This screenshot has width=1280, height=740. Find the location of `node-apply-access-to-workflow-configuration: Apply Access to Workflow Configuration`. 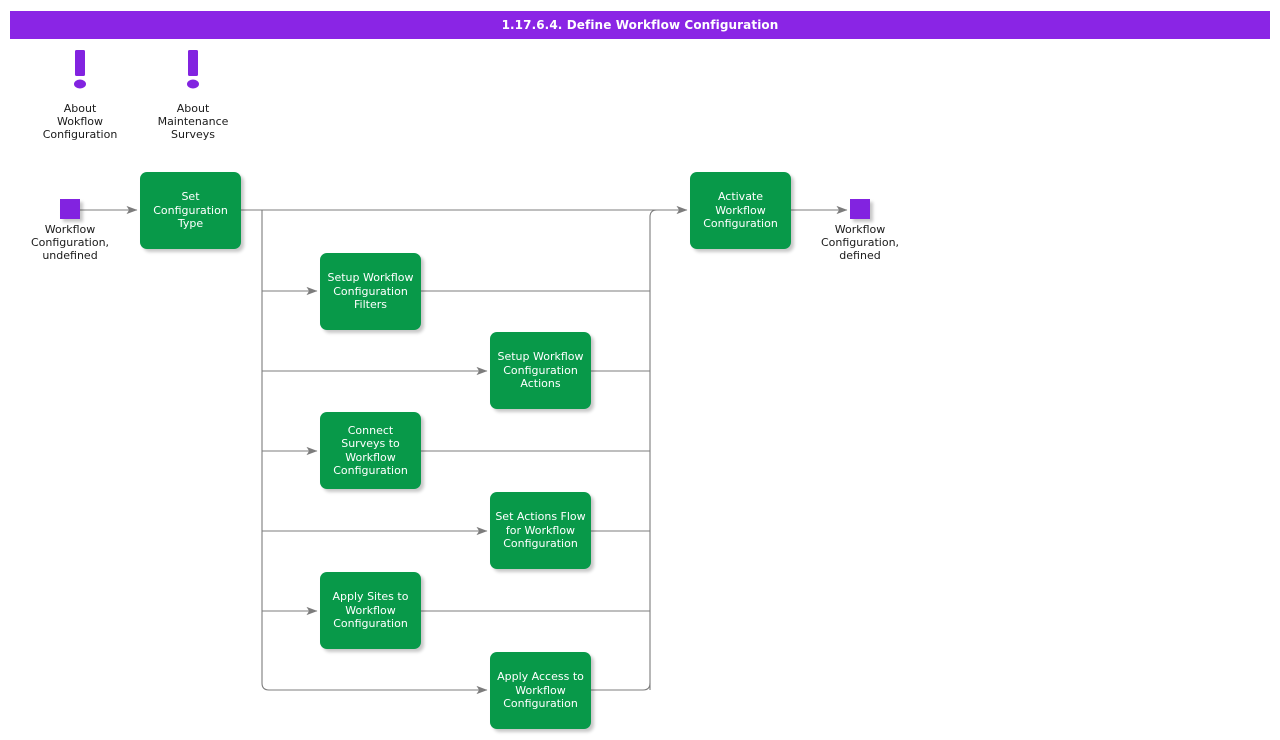

node-apply-access-to-workflow-configuration: Apply Access to Workflow Configuration is located at coordinates (540, 690).